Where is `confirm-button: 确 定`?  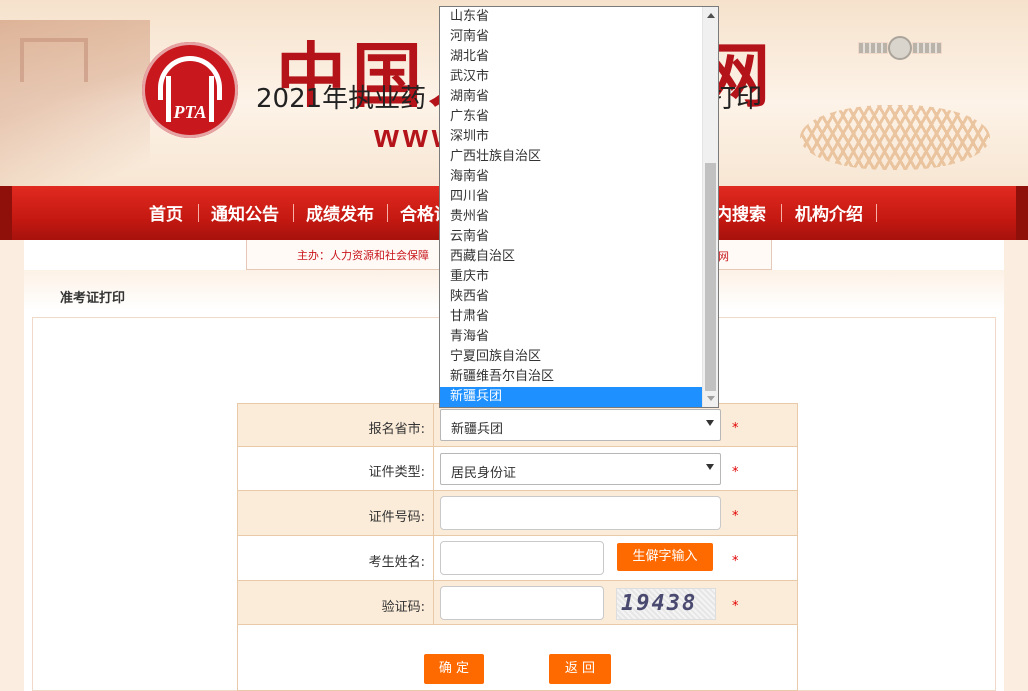 confirm-button: 确 定 is located at coordinates (454, 669).